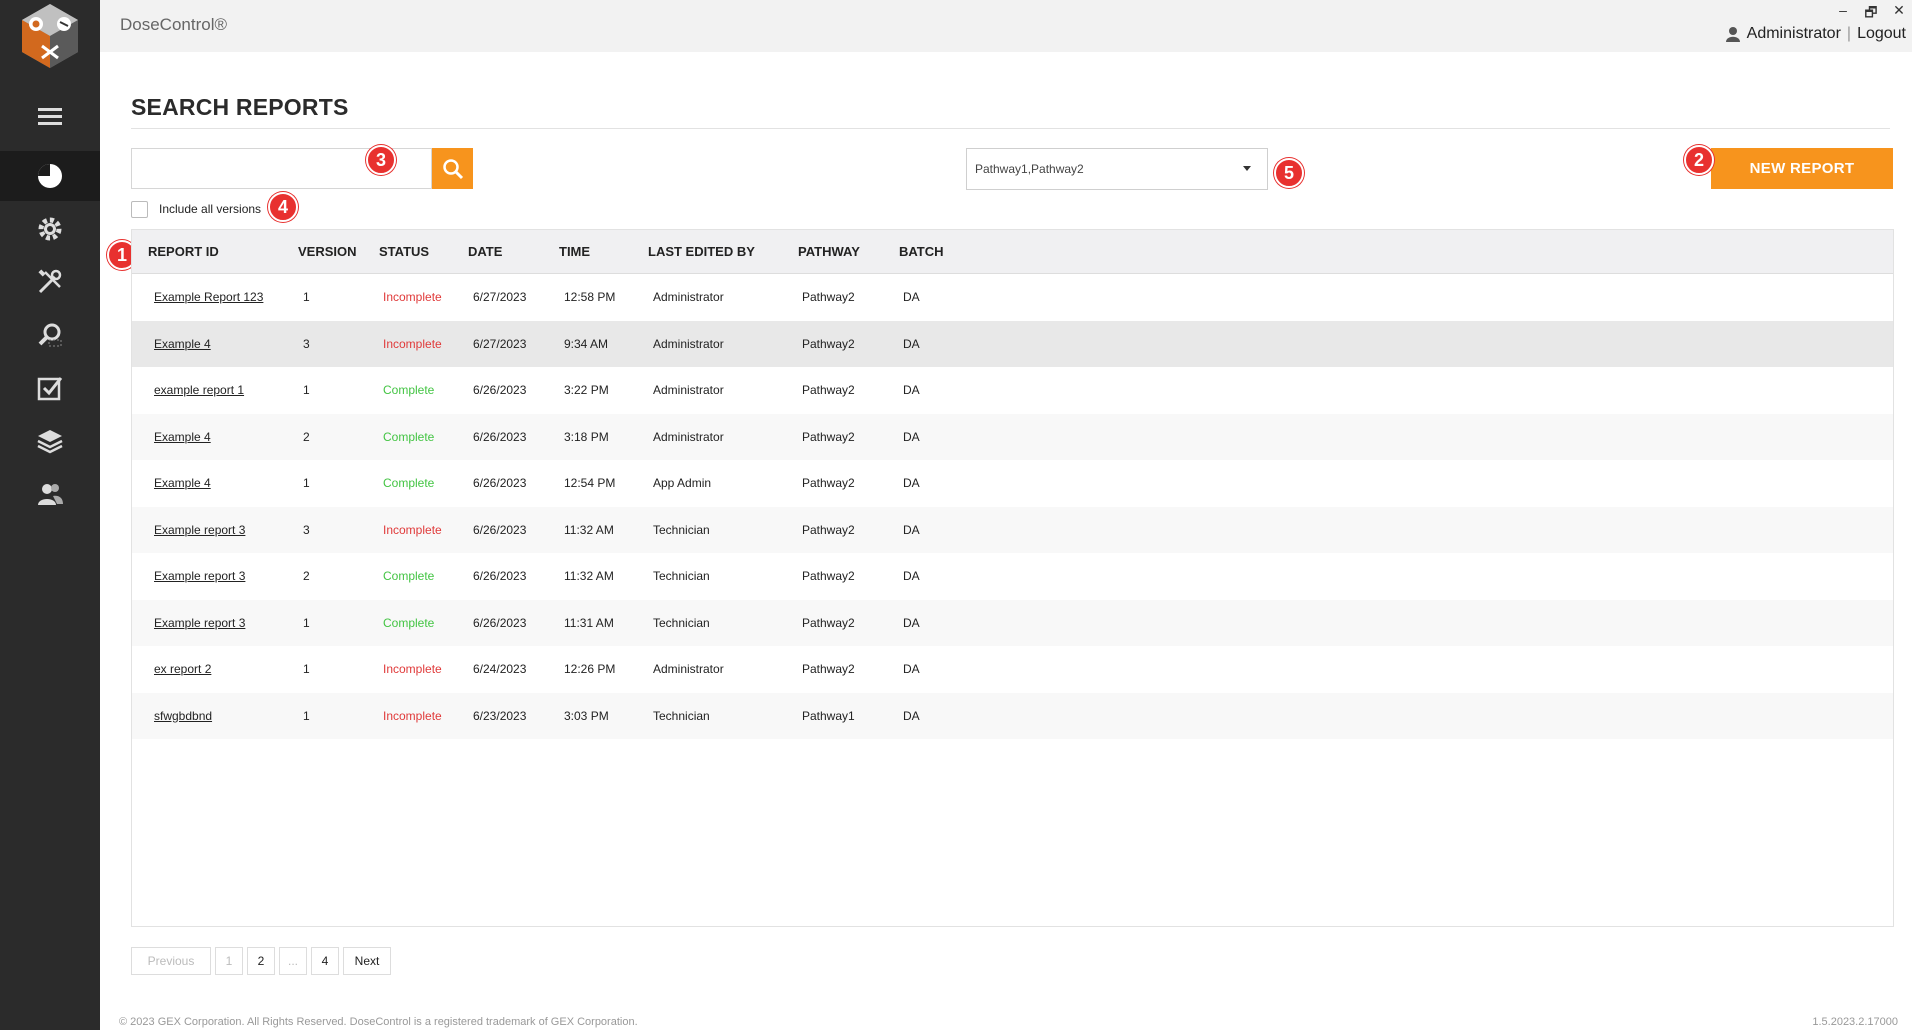 The height and width of the screenshot is (1030, 1912). Describe the element at coordinates (183, 716) in the screenshot. I see `report-id-link: sfwgbdbnd` at that location.